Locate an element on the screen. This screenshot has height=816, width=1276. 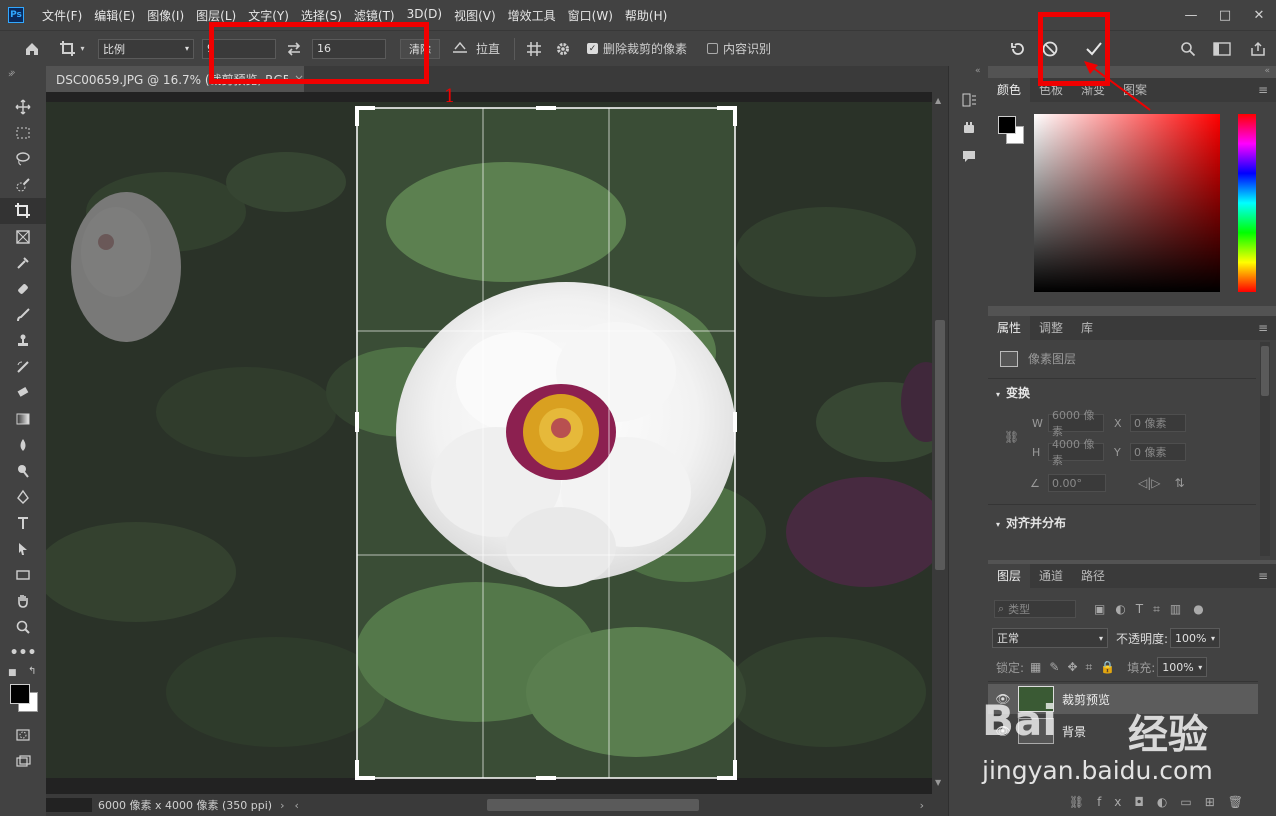
properties-scrollbar is located at coordinates (1265, 449).